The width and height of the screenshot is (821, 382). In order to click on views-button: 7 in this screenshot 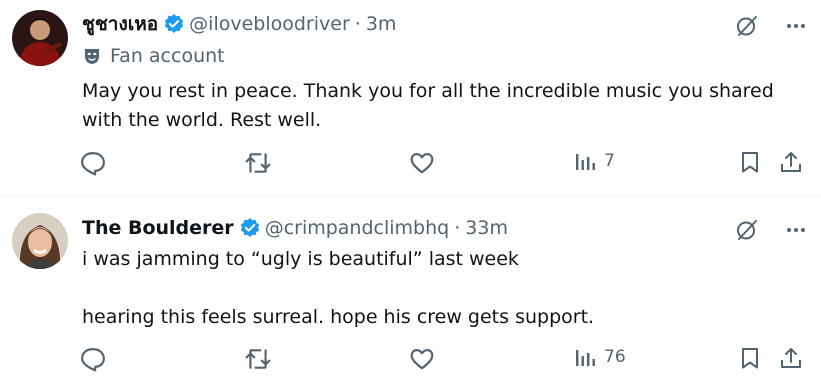, I will do `click(594, 161)`.